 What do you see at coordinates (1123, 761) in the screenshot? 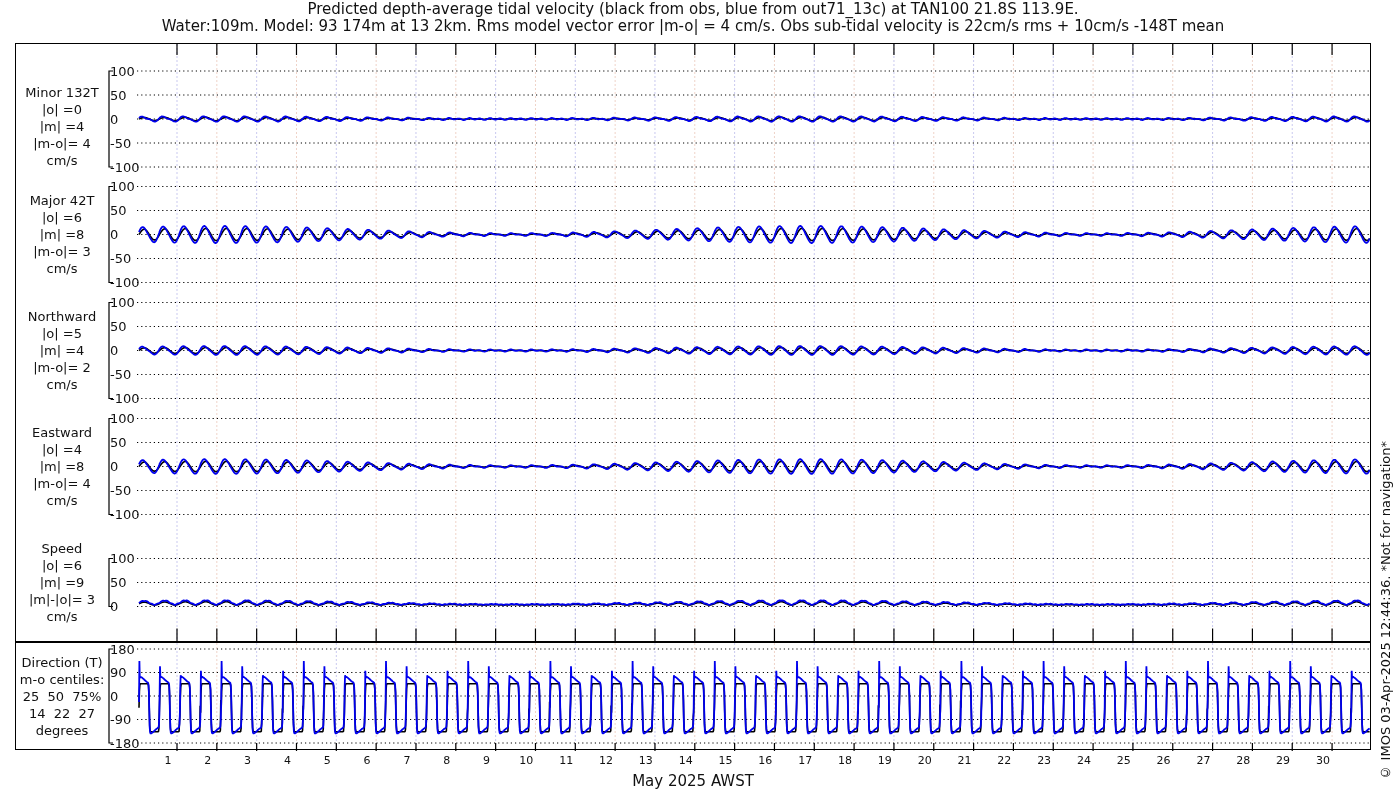
I see `axis-tick-label: 25` at bounding box center [1123, 761].